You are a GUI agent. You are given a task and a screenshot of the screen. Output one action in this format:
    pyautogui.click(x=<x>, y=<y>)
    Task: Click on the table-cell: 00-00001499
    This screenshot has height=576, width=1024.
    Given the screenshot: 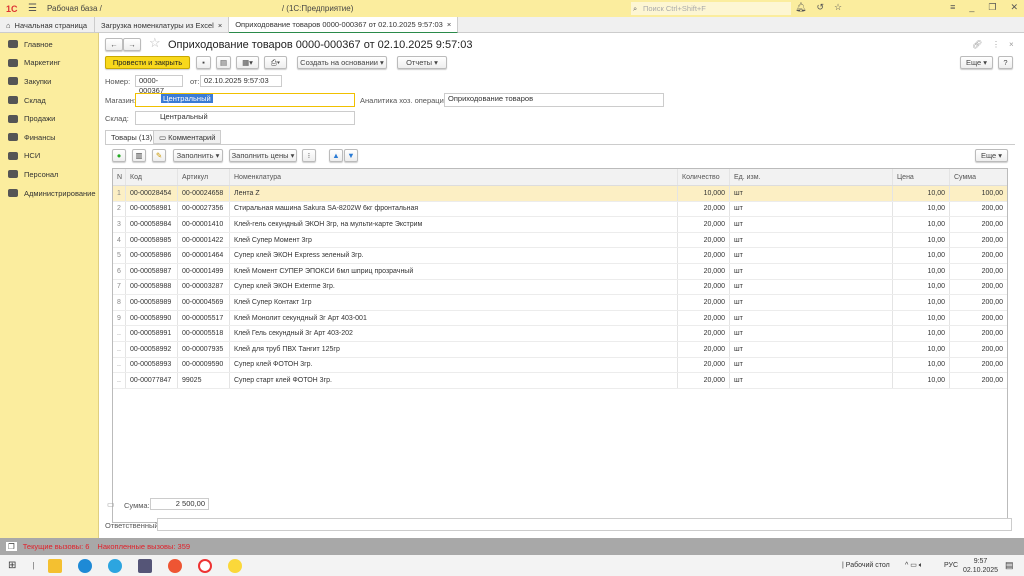 What is the action you would take?
    pyautogui.click(x=204, y=271)
    